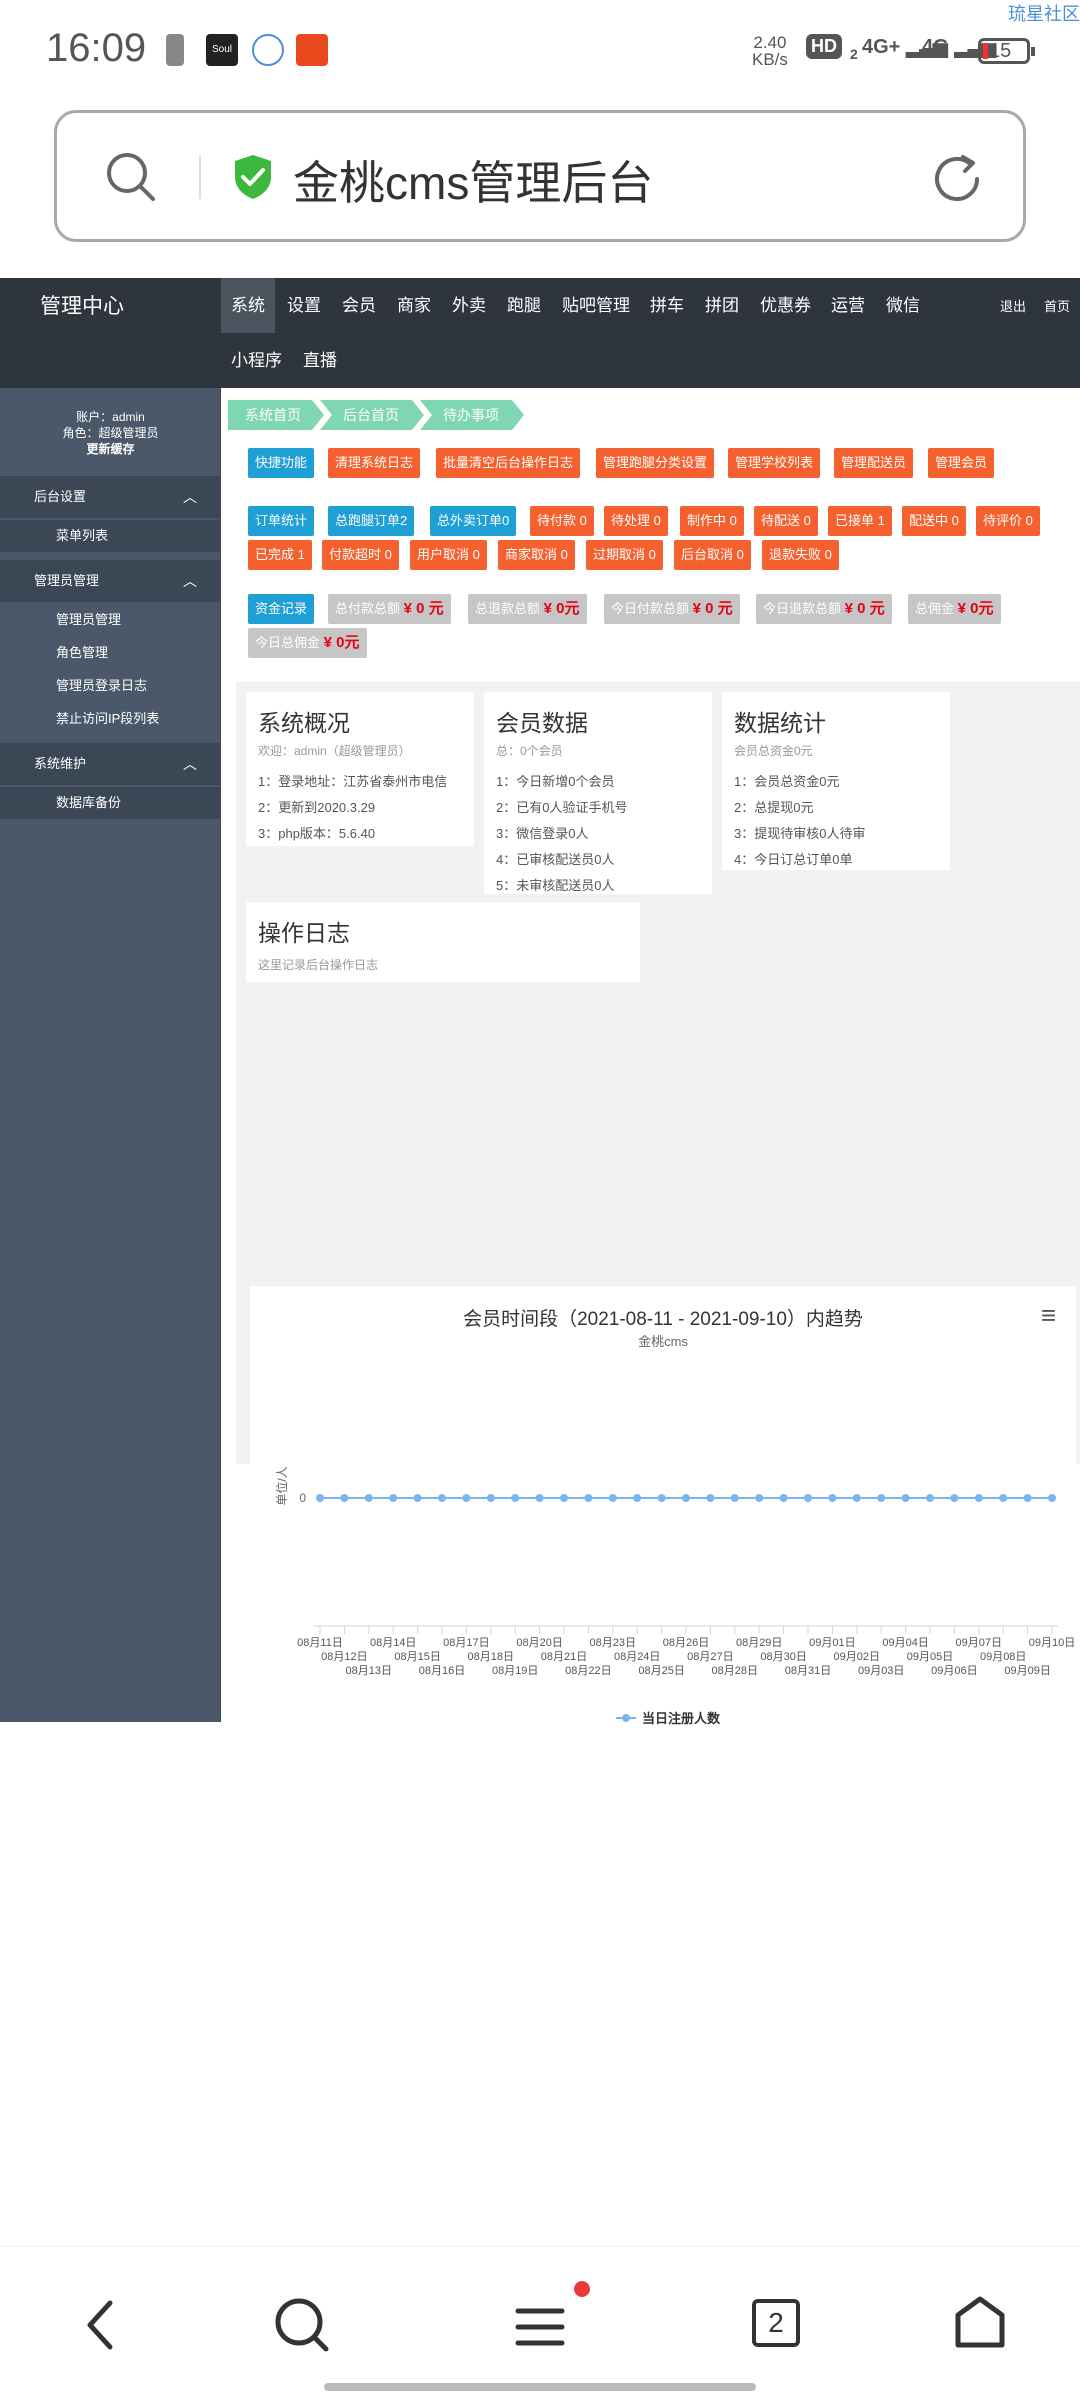 Image resolution: width=1080 pixels, height=2400 pixels. What do you see at coordinates (508, 463) in the screenshot?
I see `clear-admin-log-button: 批量清空后台操作日志` at bounding box center [508, 463].